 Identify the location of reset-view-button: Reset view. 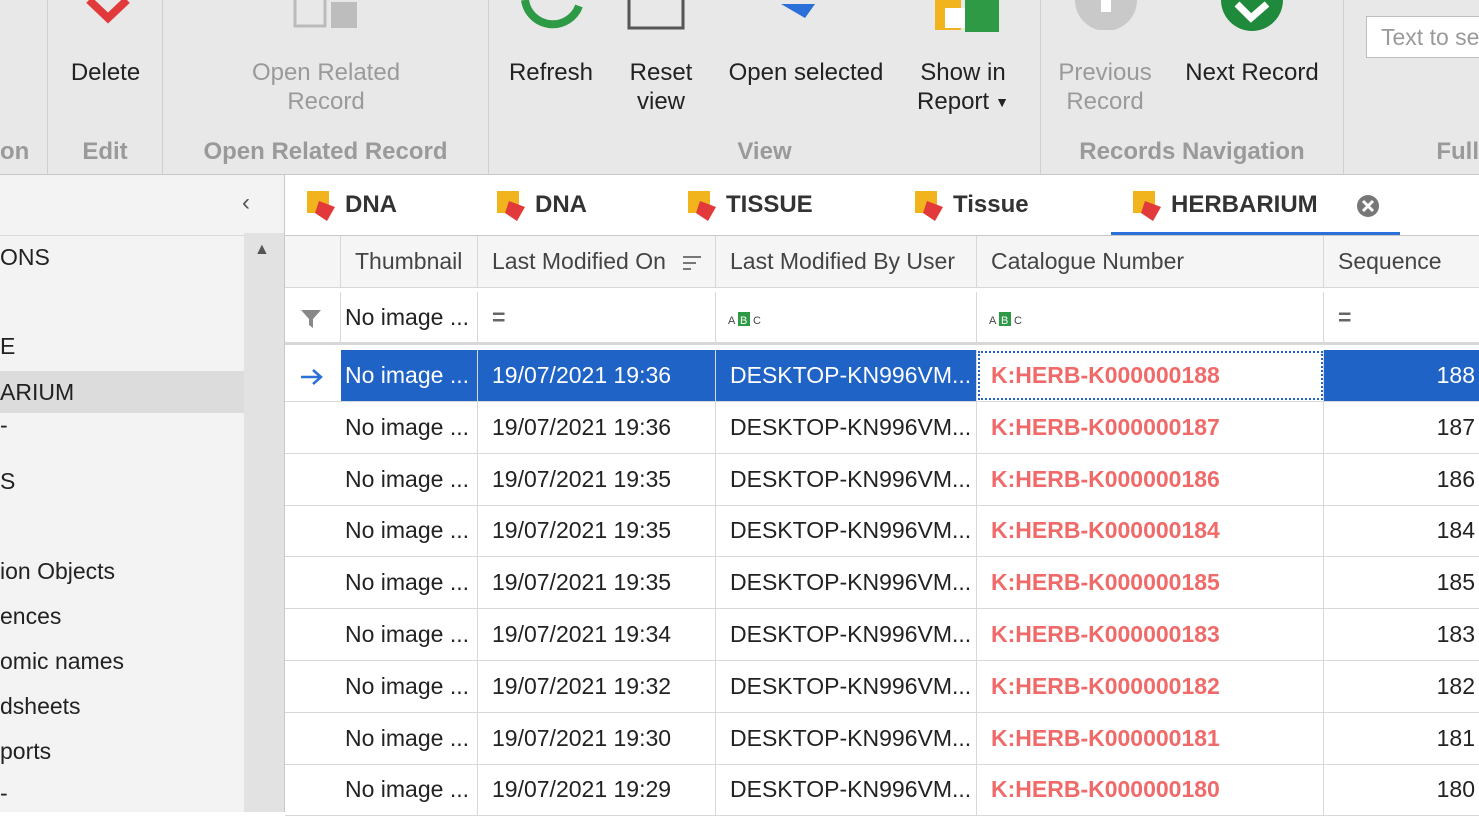
(661, 87).